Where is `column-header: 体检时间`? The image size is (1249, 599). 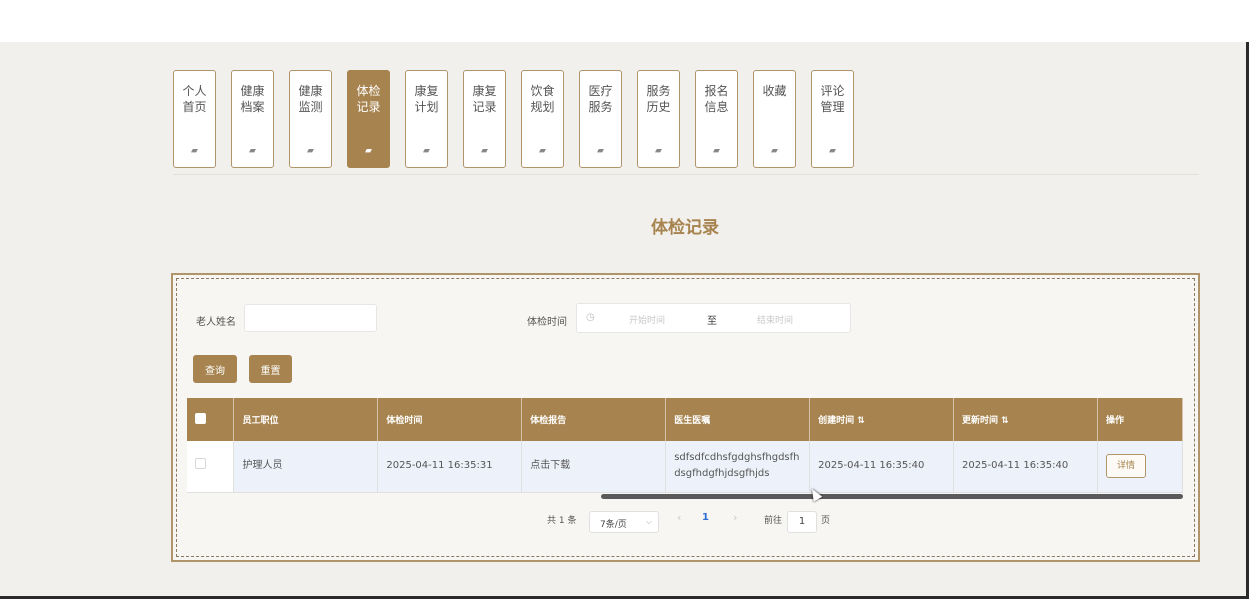
column-header: 体检时间 is located at coordinates (450, 419).